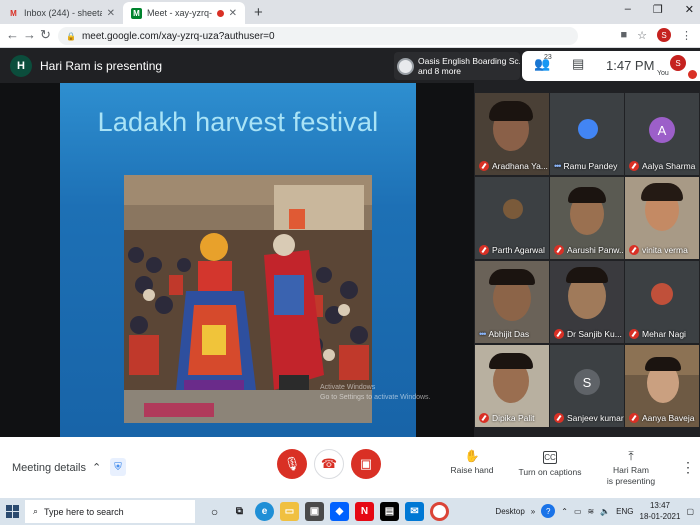  I want to click on tab-meet: M Meet - xay-yzrq-uza ✕, so click(184, 13).